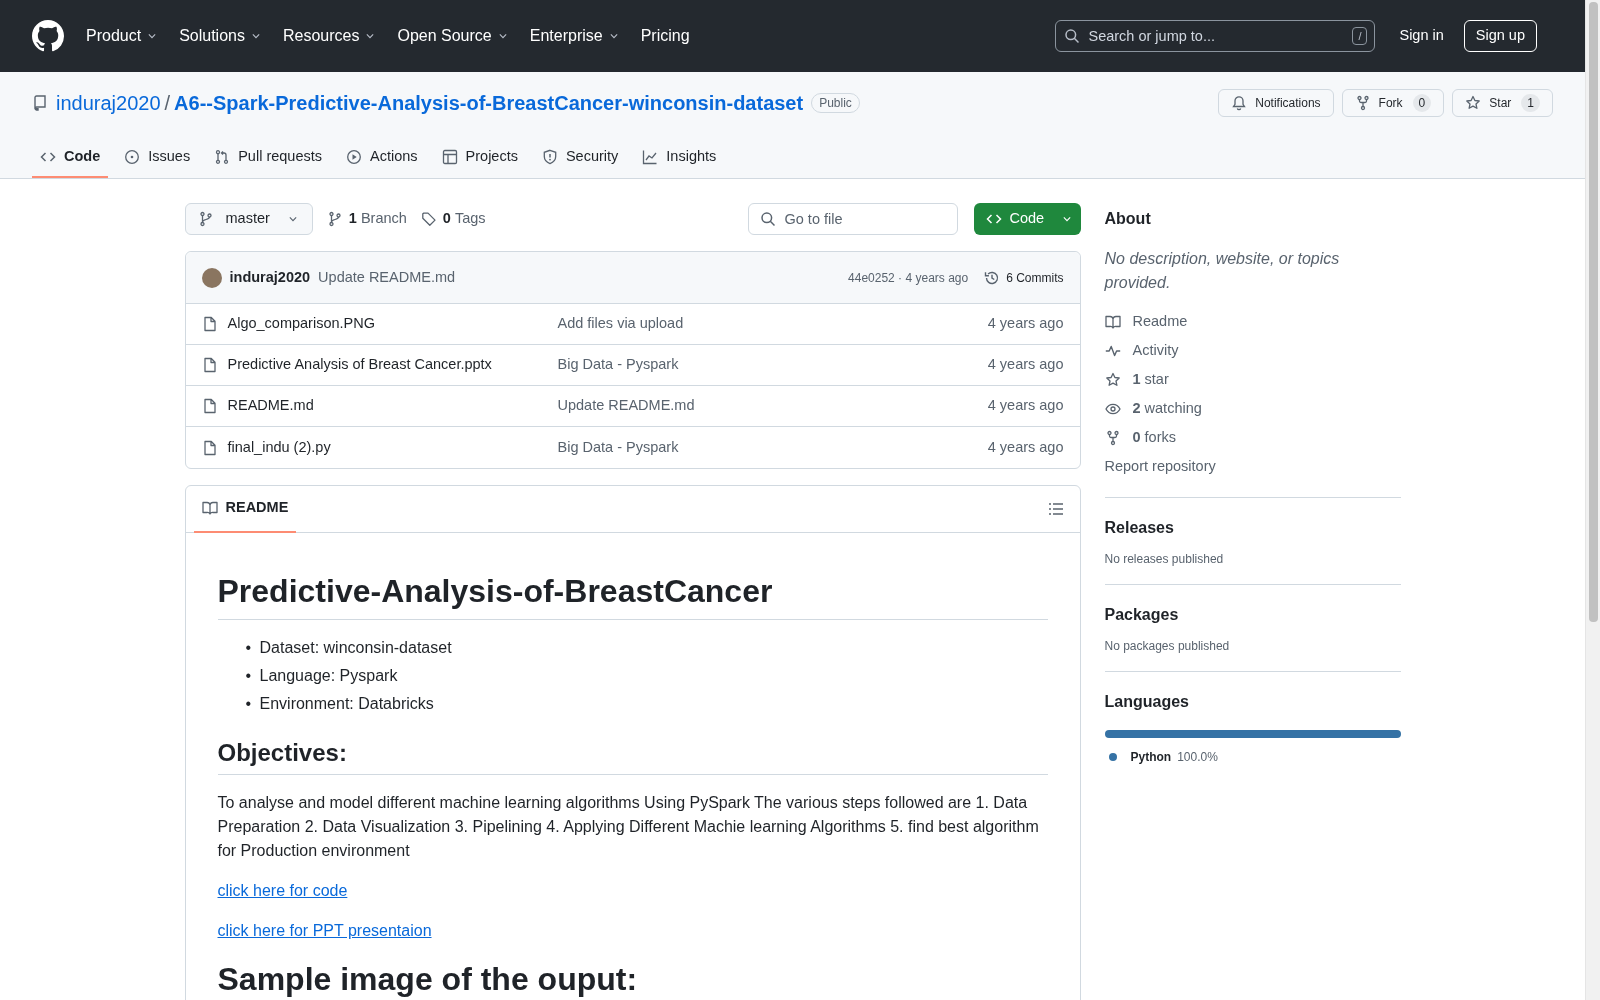  What do you see at coordinates (1139, 528) in the screenshot?
I see `section-heading: Releases` at bounding box center [1139, 528].